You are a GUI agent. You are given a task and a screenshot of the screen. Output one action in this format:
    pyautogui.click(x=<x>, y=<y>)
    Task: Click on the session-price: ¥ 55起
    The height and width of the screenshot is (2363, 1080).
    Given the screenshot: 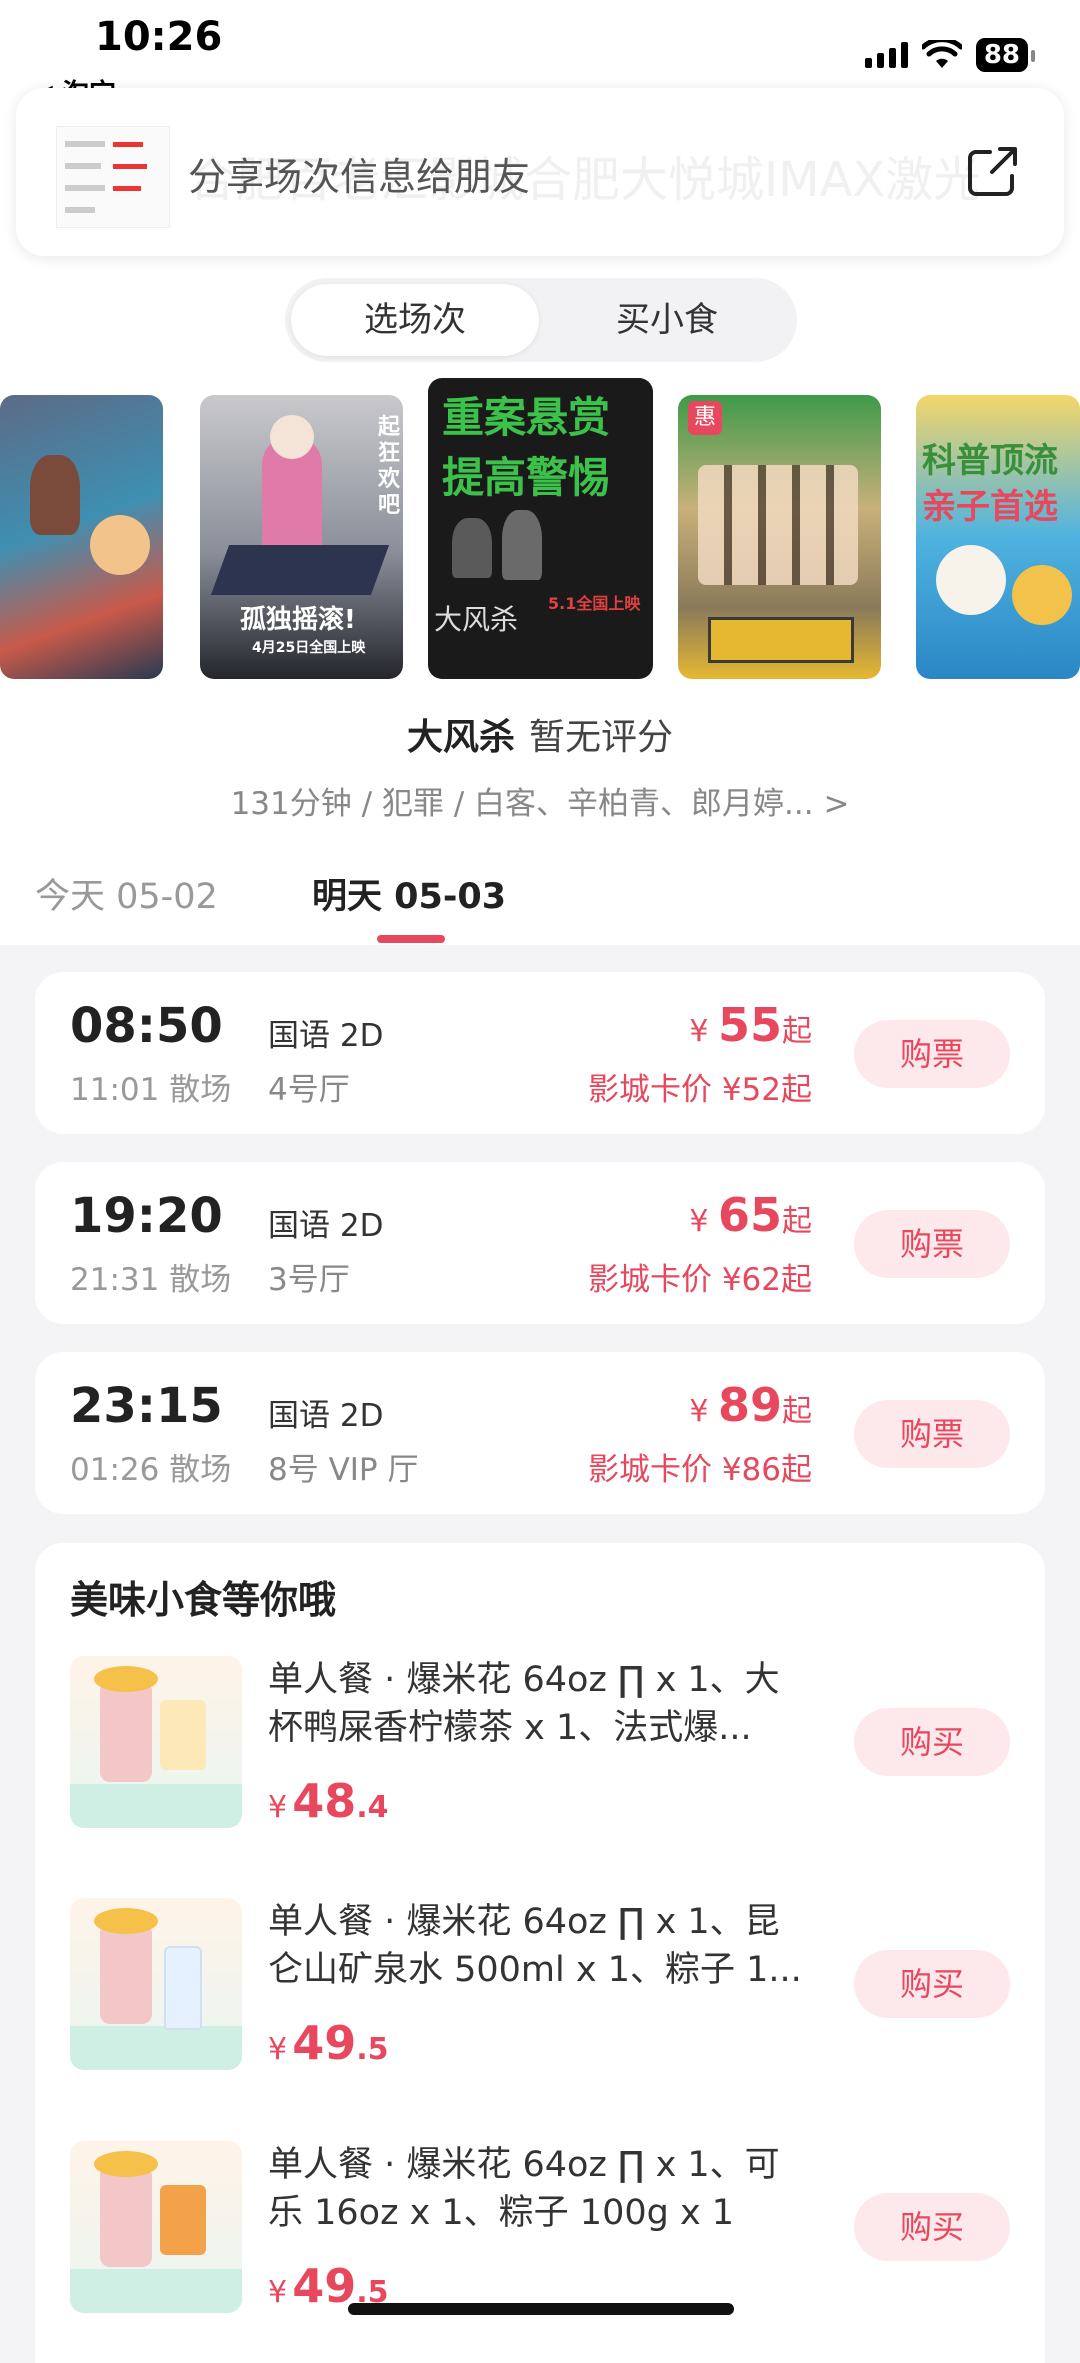 What is the action you would take?
    pyautogui.click(x=750, y=1025)
    